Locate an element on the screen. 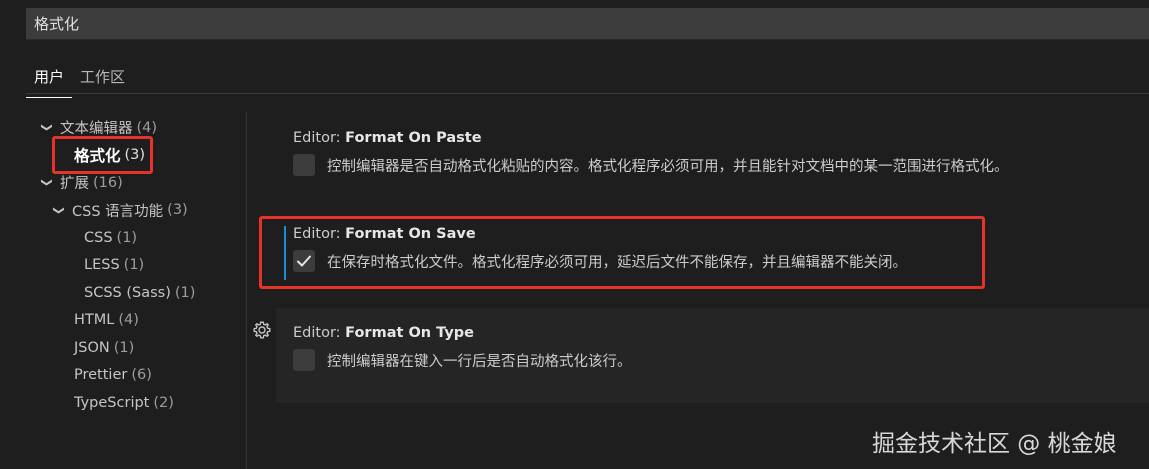 Image resolution: width=1149 pixels, height=469 pixels. settings-search-input: 格式化 is located at coordinates (587, 24).